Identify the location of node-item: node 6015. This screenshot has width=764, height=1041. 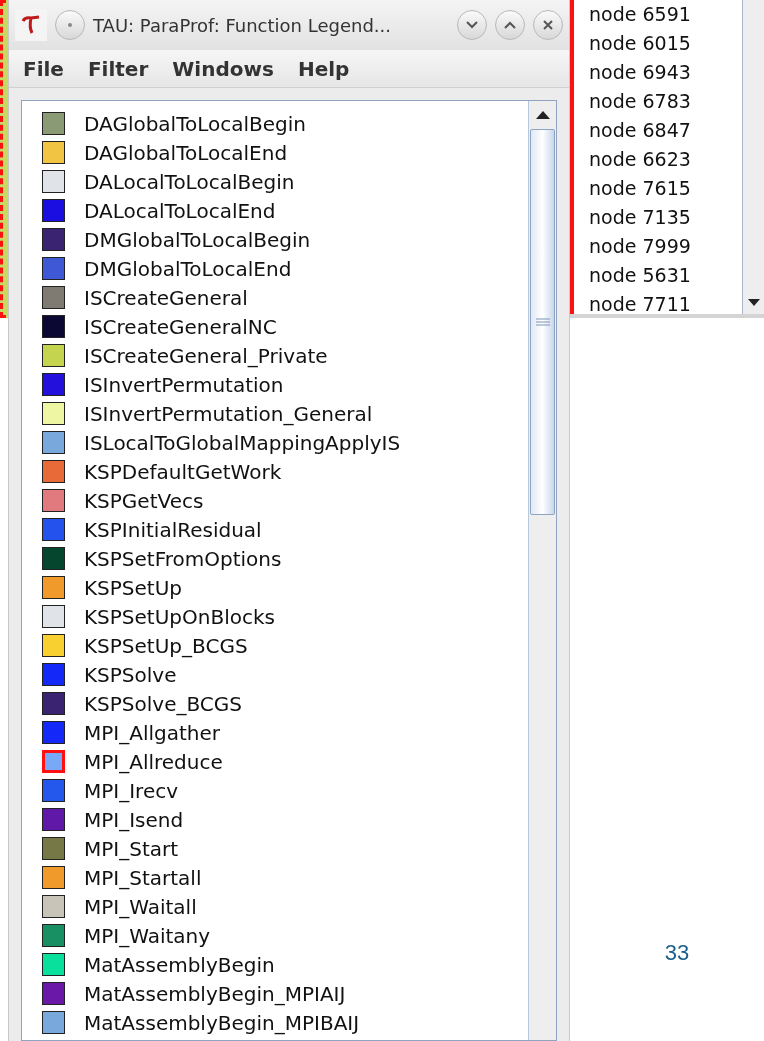
(665, 43).